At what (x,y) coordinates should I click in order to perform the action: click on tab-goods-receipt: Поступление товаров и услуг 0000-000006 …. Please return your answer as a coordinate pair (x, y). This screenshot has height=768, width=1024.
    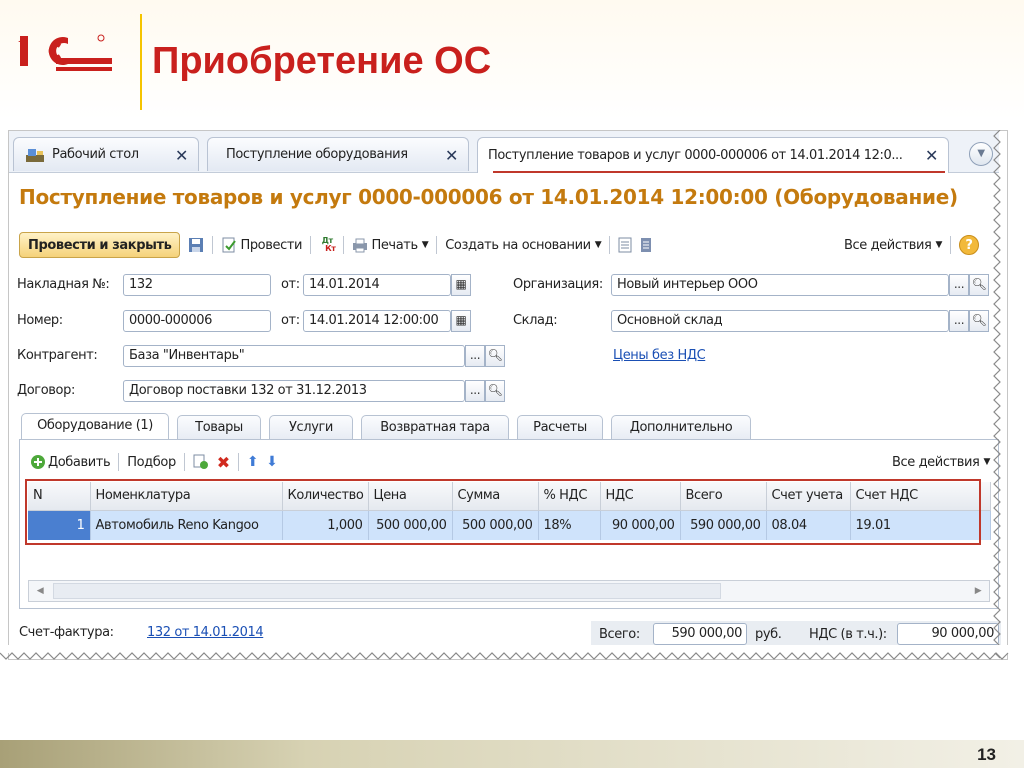
    Looking at the image, I should click on (713, 155).